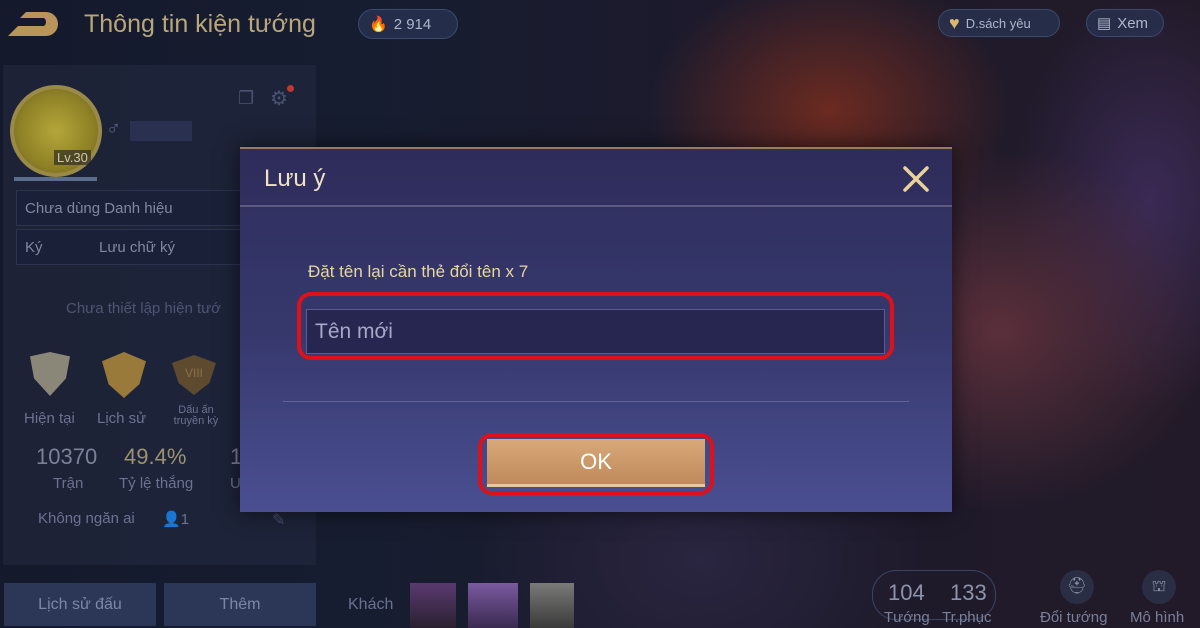  Describe the element at coordinates (144, 308) in the screenshot. I see `hero-showcase-placeholder: Chưa thiết lập hiện tướ` at that location.